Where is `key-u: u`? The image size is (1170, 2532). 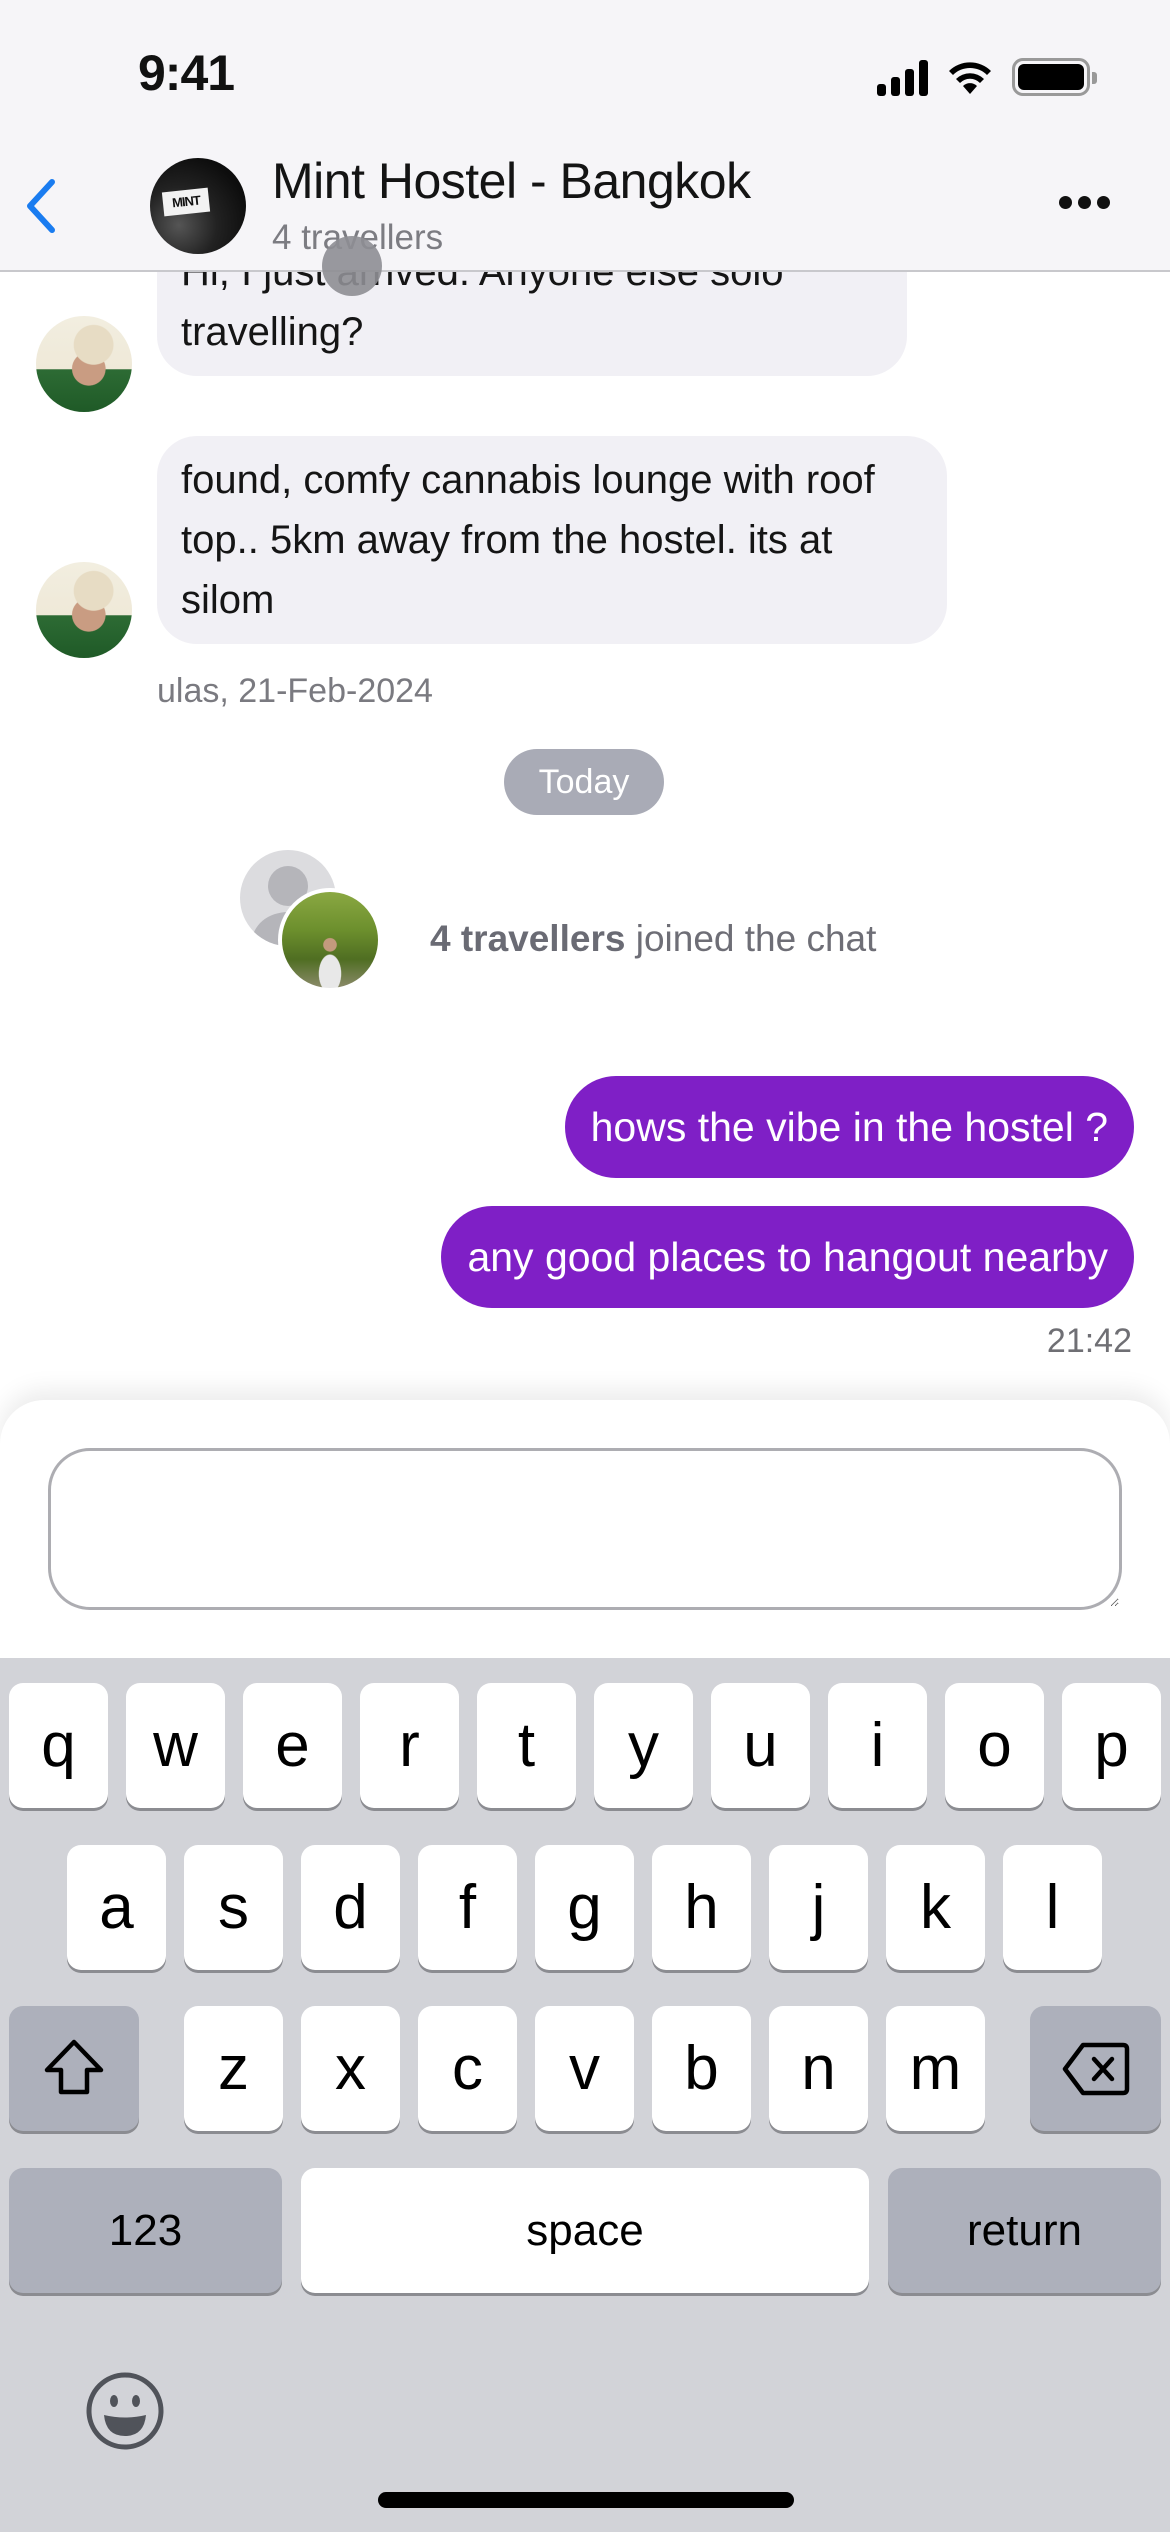 key-u: u is located at coordinates (760, 1745).